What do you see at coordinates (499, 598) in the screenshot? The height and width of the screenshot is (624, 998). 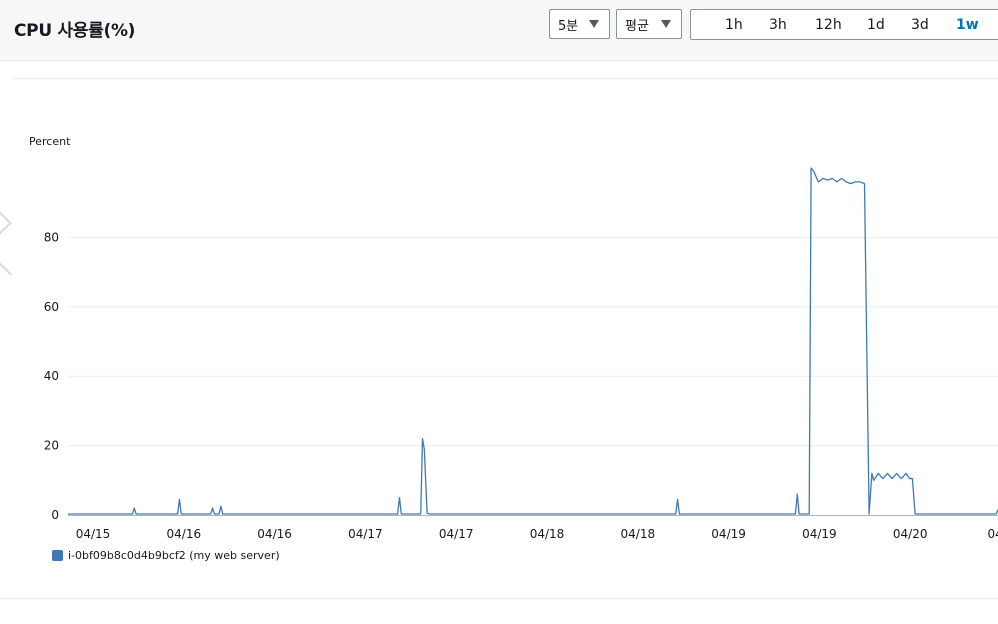 I see `divider` at bounding box center [499, 598].